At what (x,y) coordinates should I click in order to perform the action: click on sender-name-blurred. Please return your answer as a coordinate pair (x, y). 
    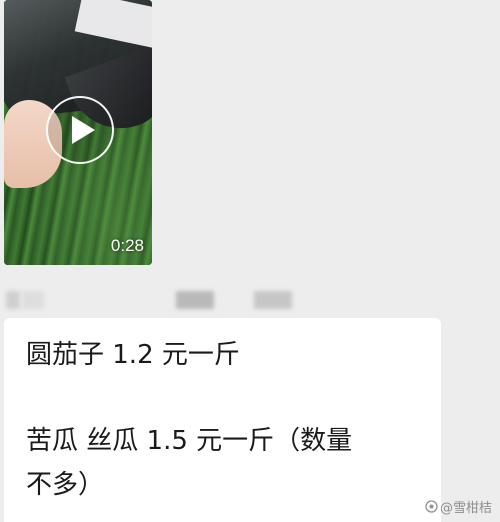
    Looking at the image, I should click on (250, 302).